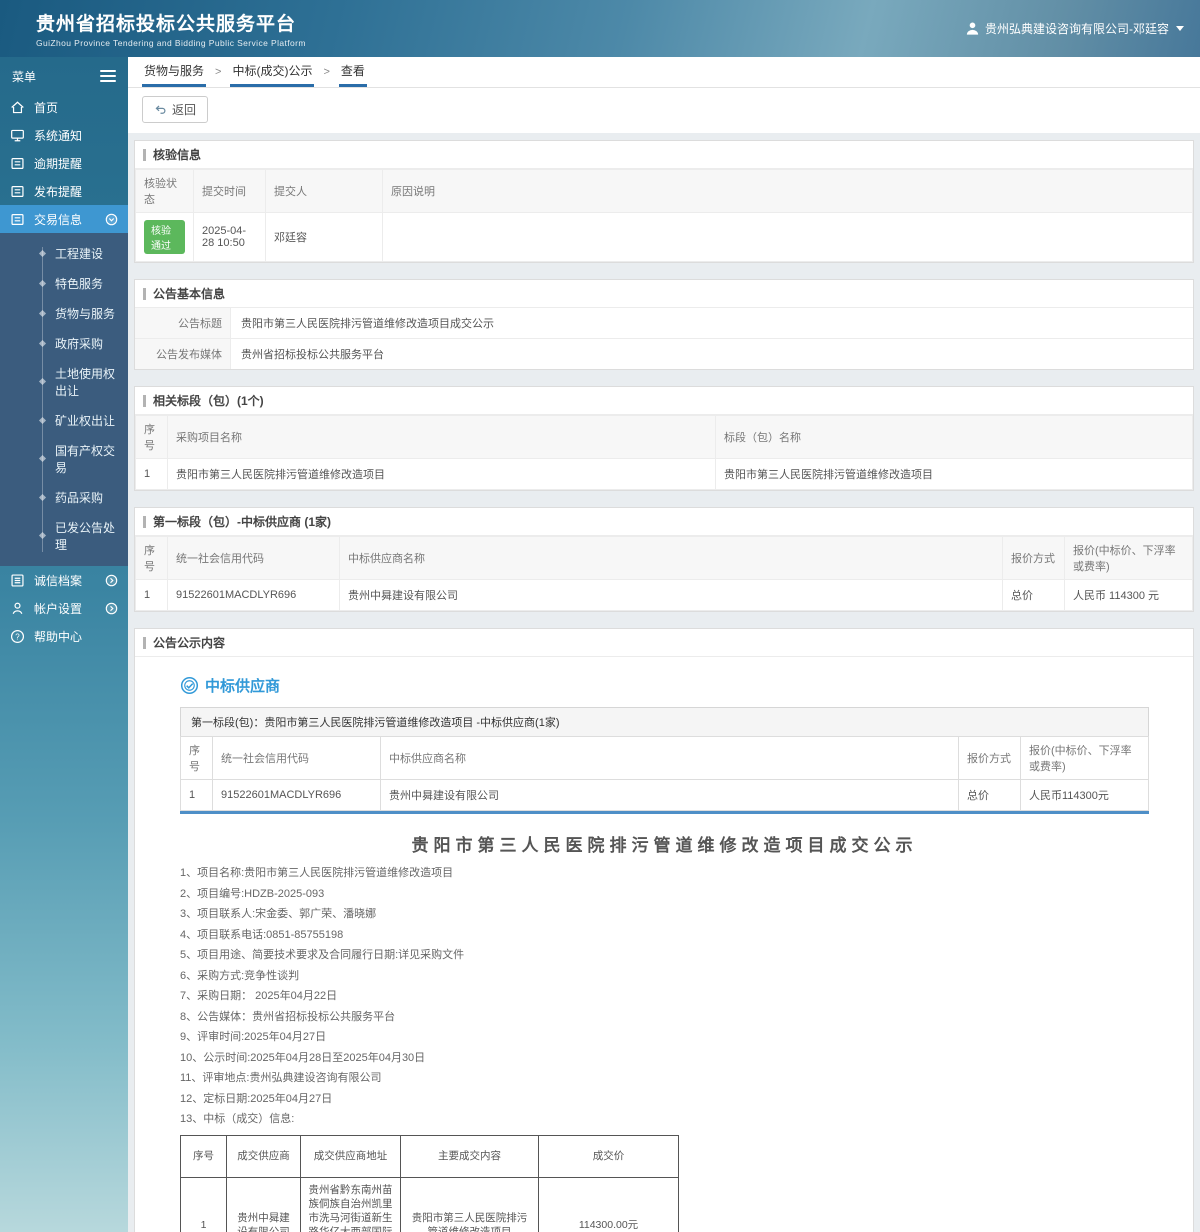 This screenshot has width=1200, height=1232. I want to click on sidebar-item-notifications: 系统通知, so click(64, 135).